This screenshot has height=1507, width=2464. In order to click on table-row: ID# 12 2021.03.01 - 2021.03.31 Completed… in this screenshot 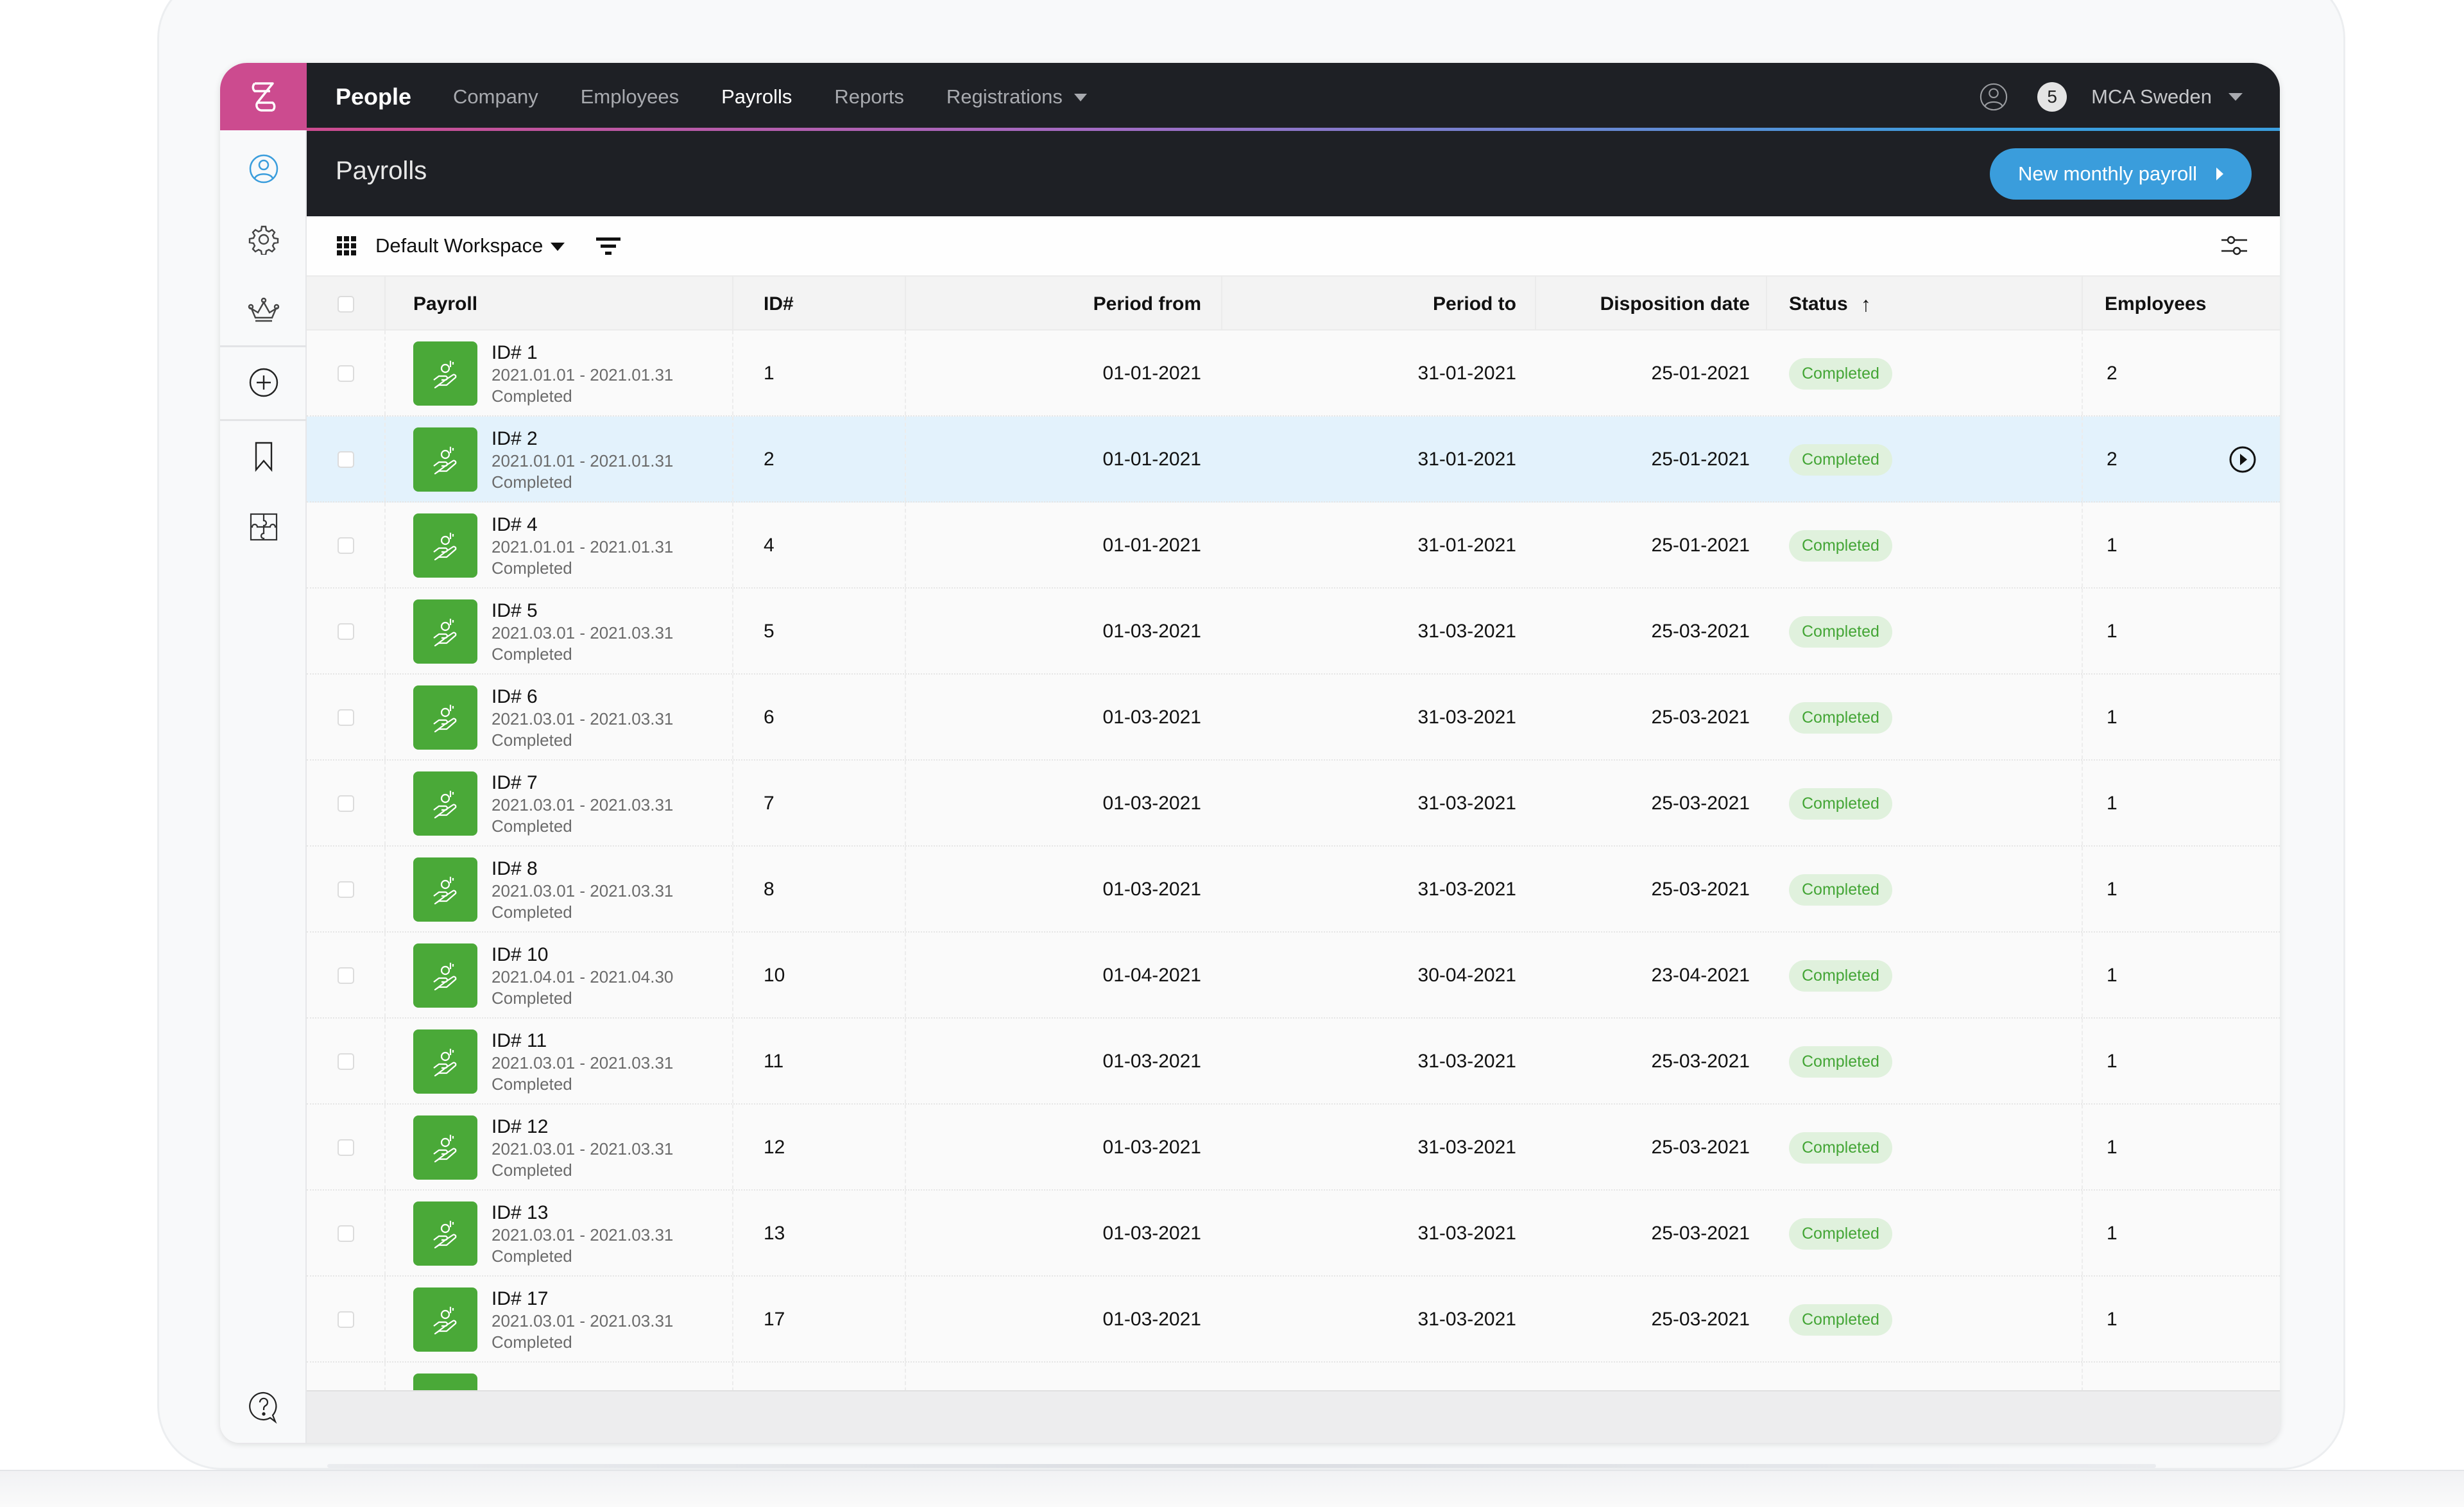, I will do `click(1294, 1148)`.